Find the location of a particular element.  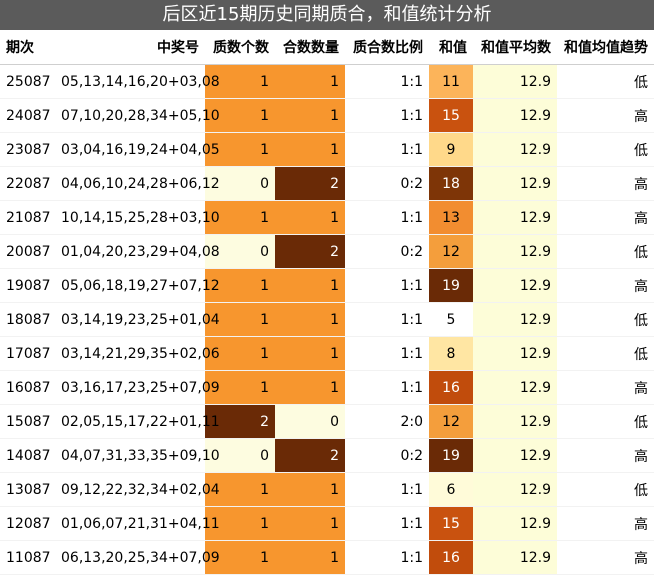

cell-numbers: 04,06,10,24,28+06,12 is located at coordinates (137, 183).